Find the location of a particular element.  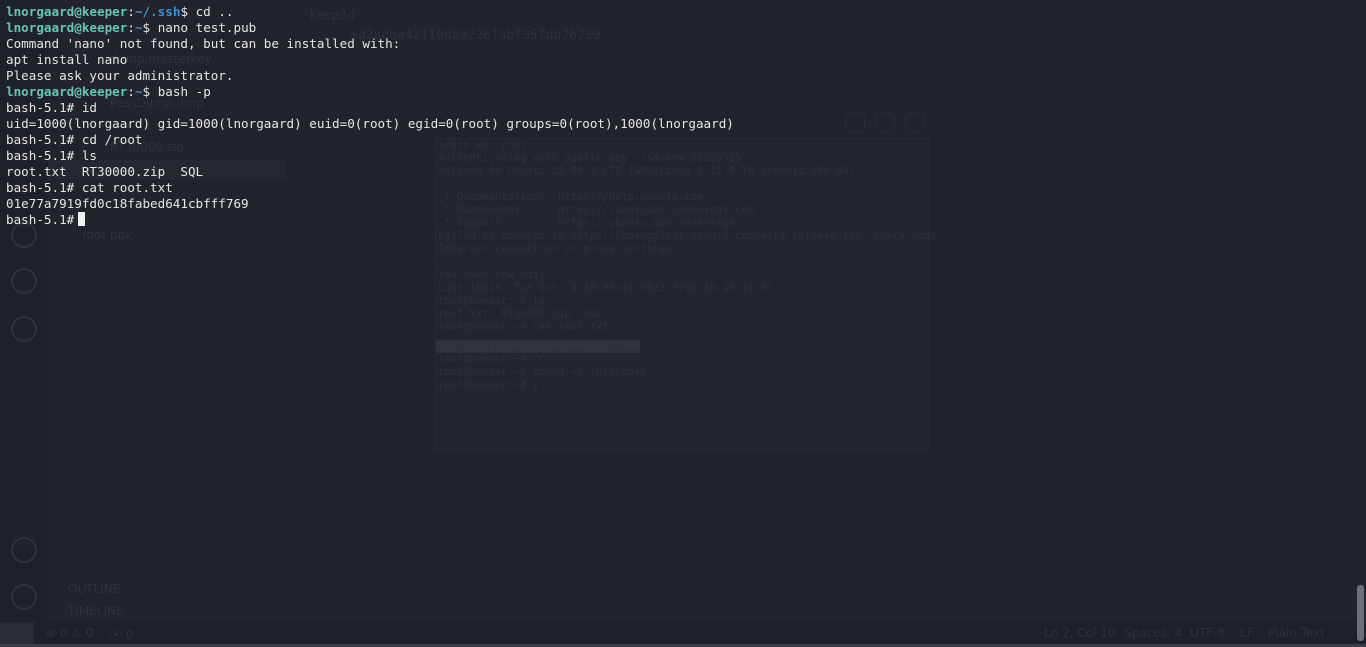

line-ending: LF is located at coordinates (1247, 633).